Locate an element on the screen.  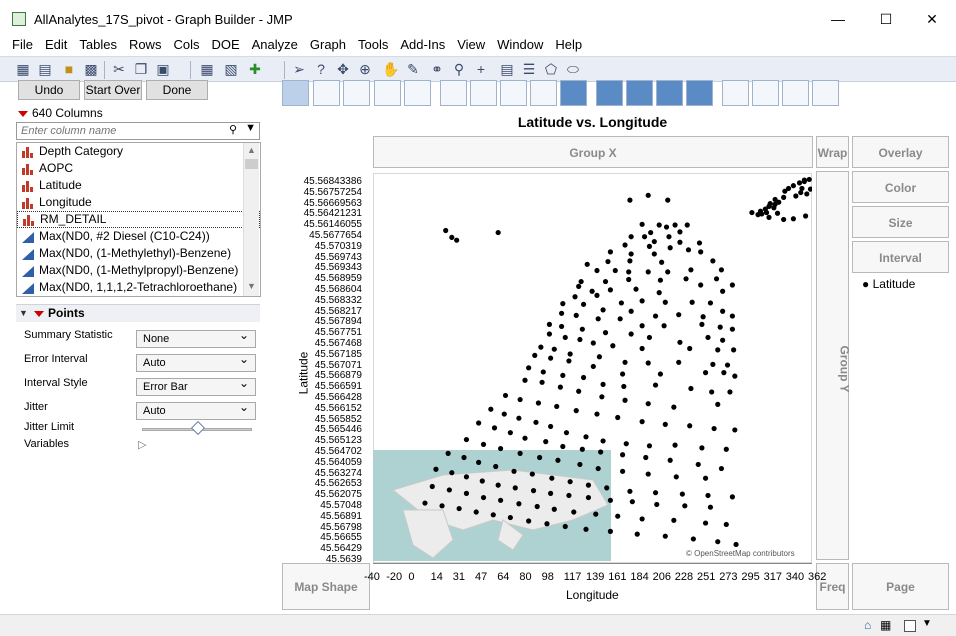
scroll-down-icon: ▼ is located at coordinates (251, 286).